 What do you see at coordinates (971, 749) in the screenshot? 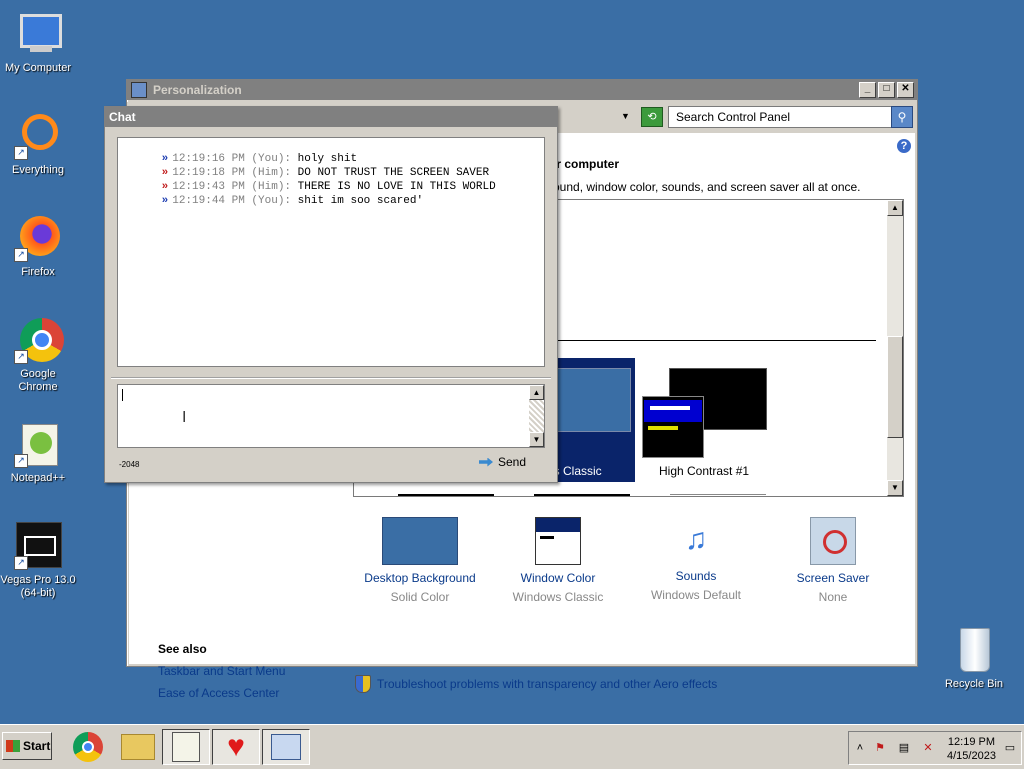
I see `clock: 12:19 PM 4/15/2023` at bounding box center [971, 749].